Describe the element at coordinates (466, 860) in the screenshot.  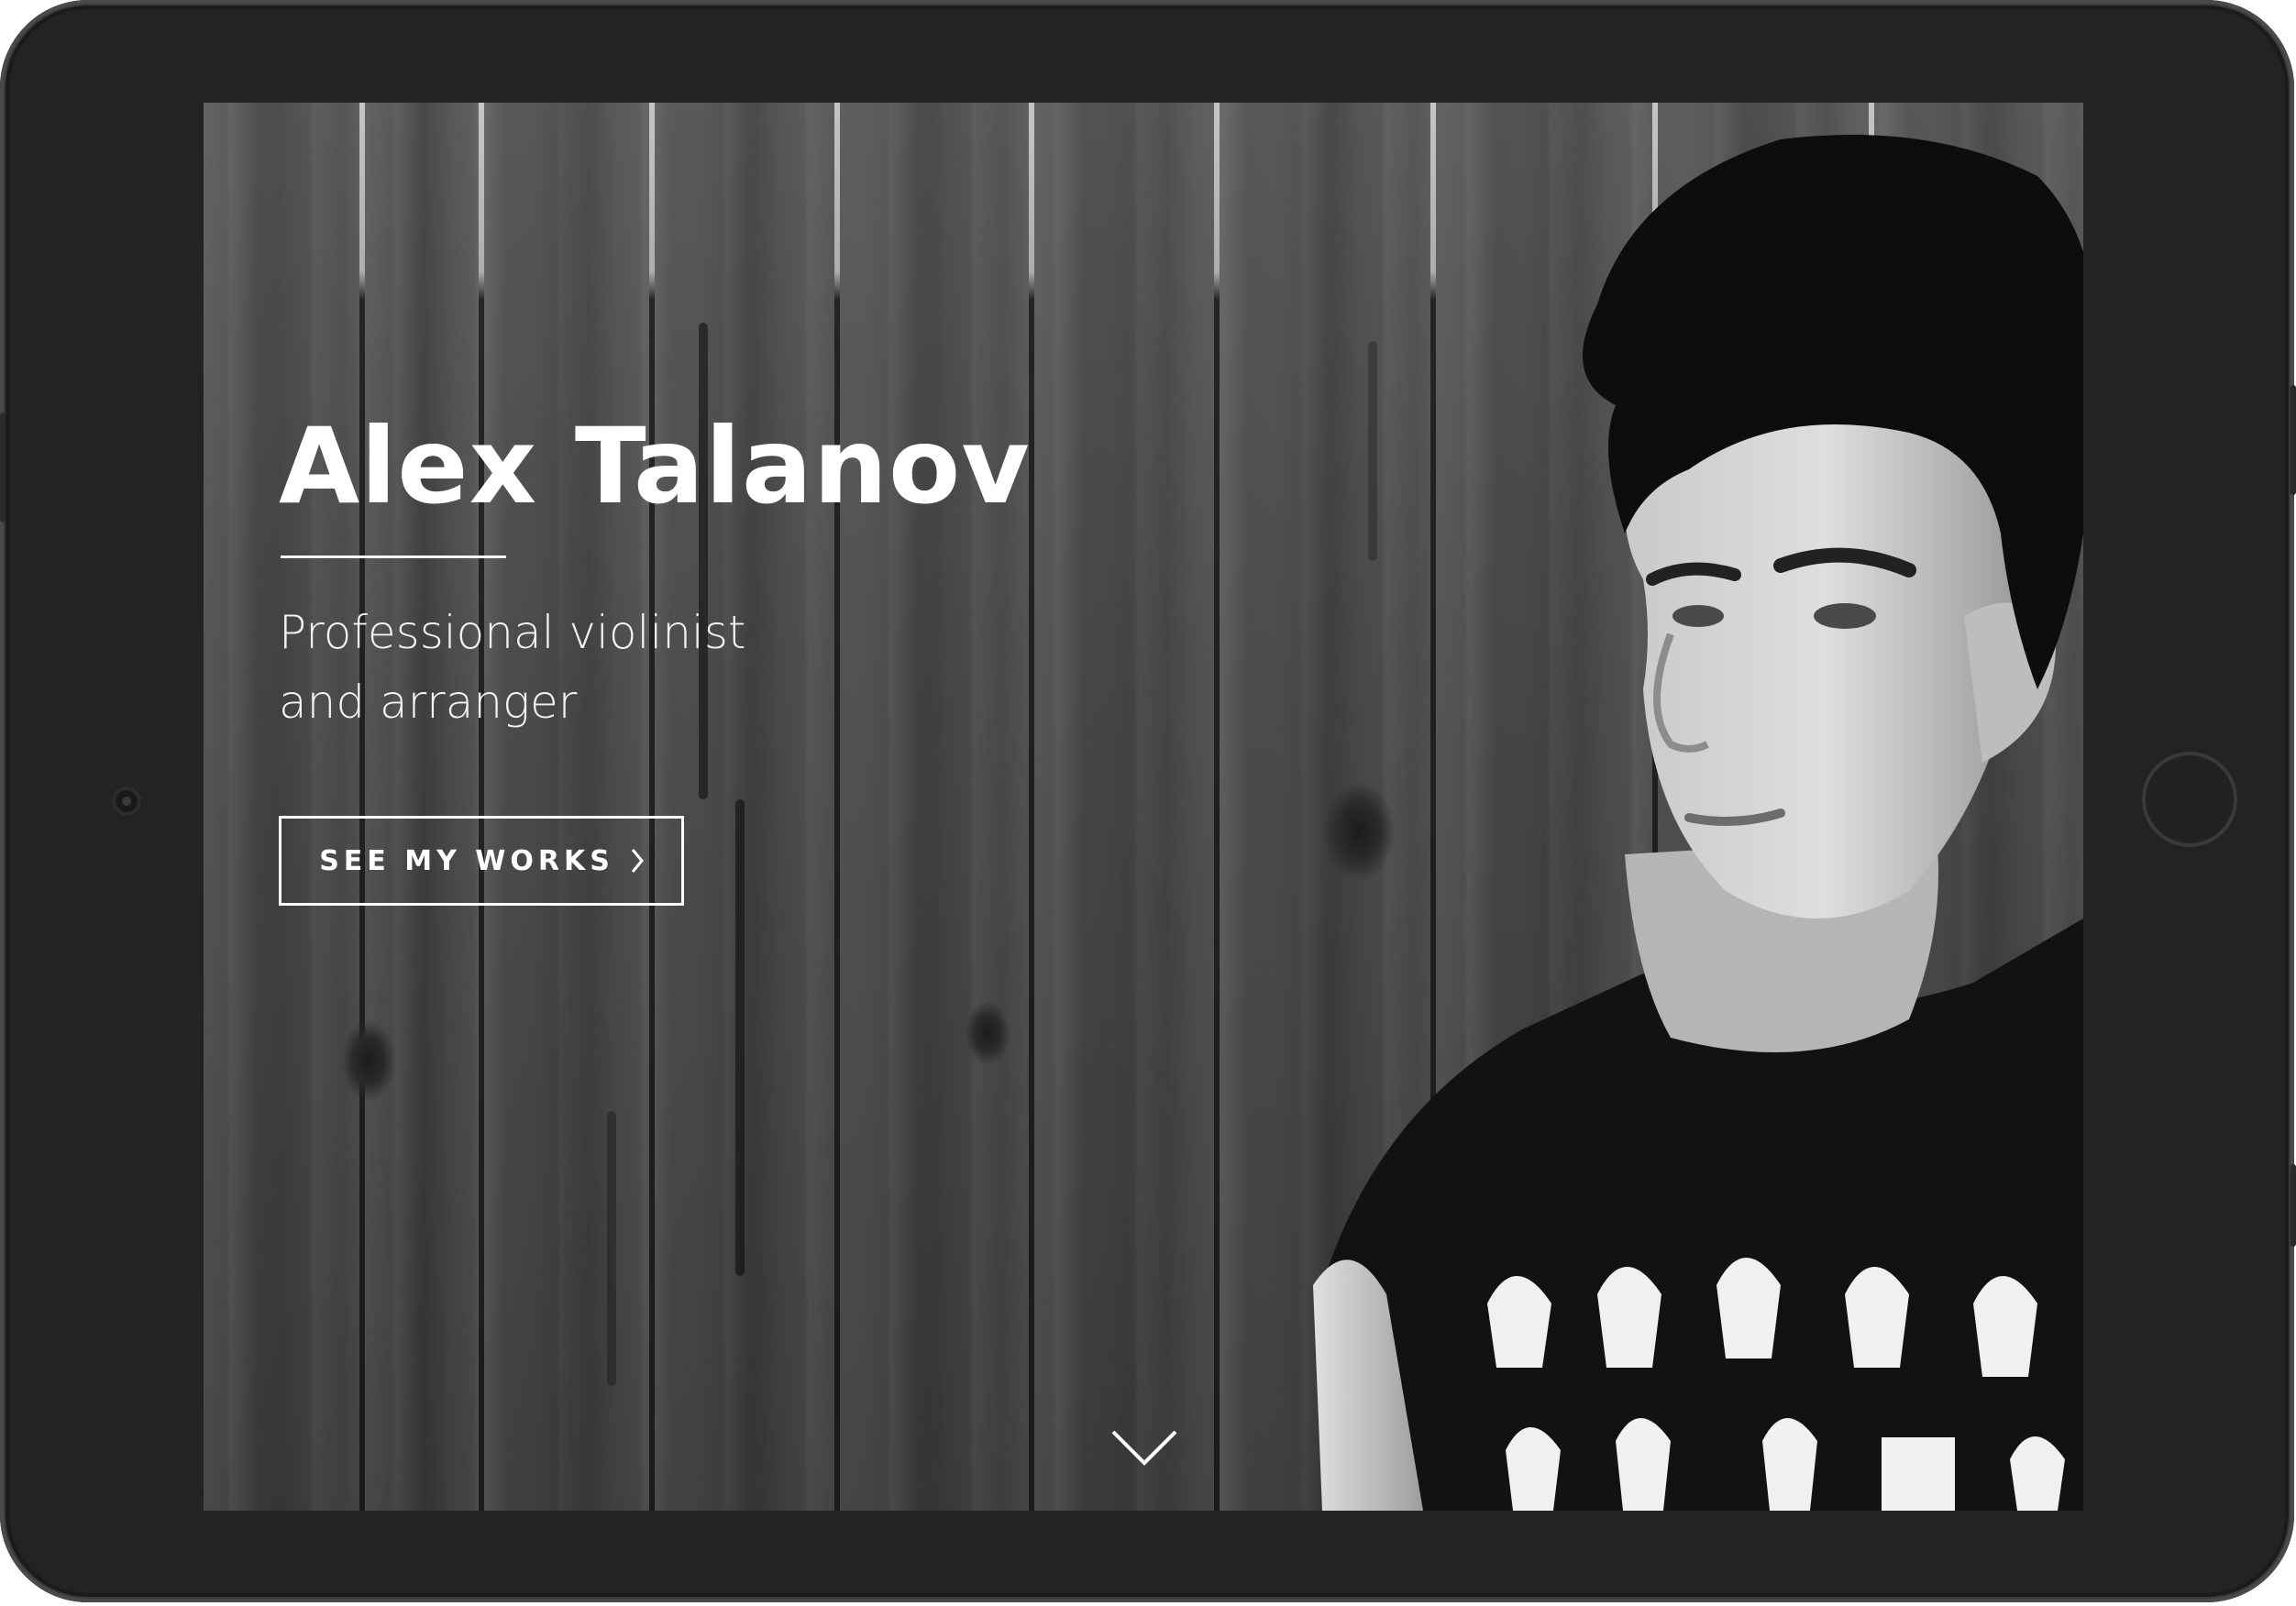
I see `see-my-works-label: SEE MY WORKS` at that location.